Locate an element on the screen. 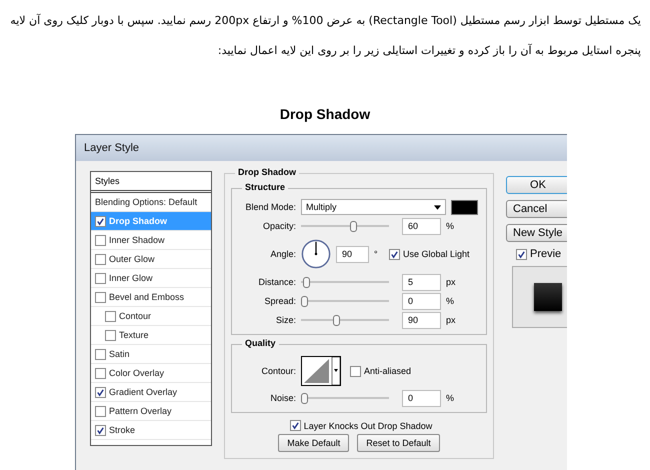  checkbox-label: Layer Knocks Out Drop Shadow is located at coordinates (368, 425).